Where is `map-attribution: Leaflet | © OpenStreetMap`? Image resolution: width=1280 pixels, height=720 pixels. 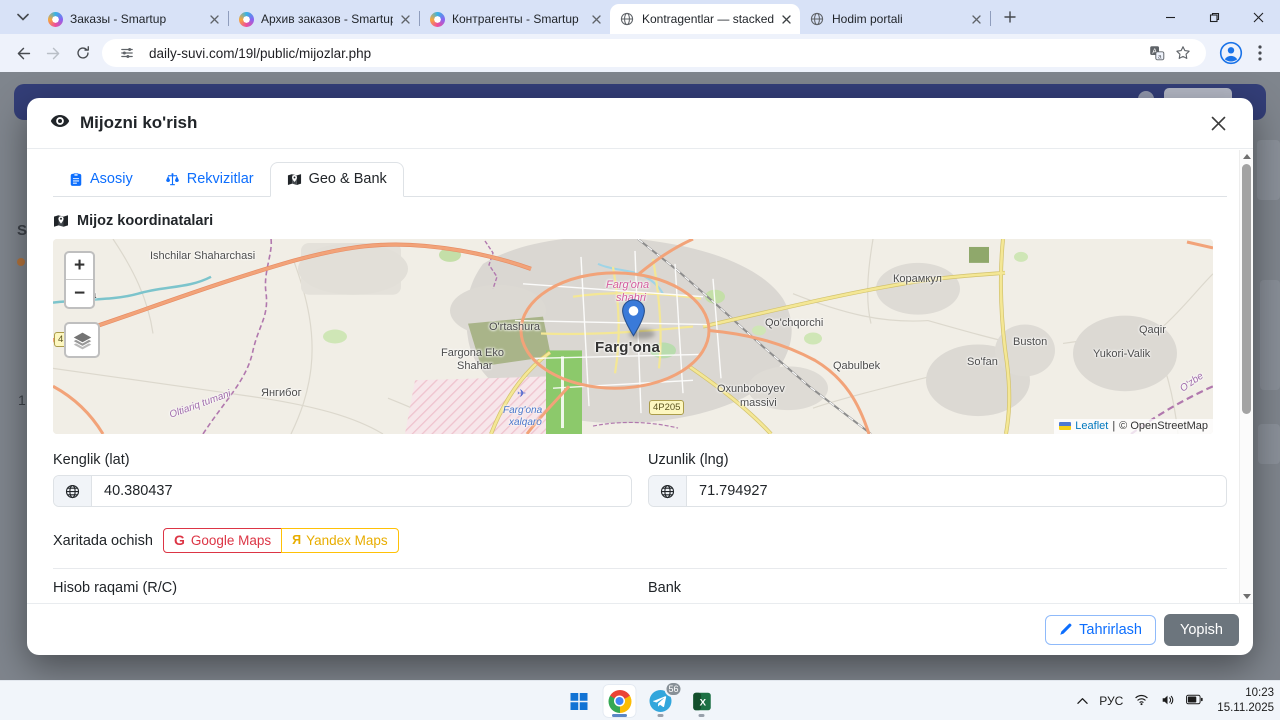
map-attribution: Leaflet | © OpenStreetMap is located at coordinates (1133, 426).